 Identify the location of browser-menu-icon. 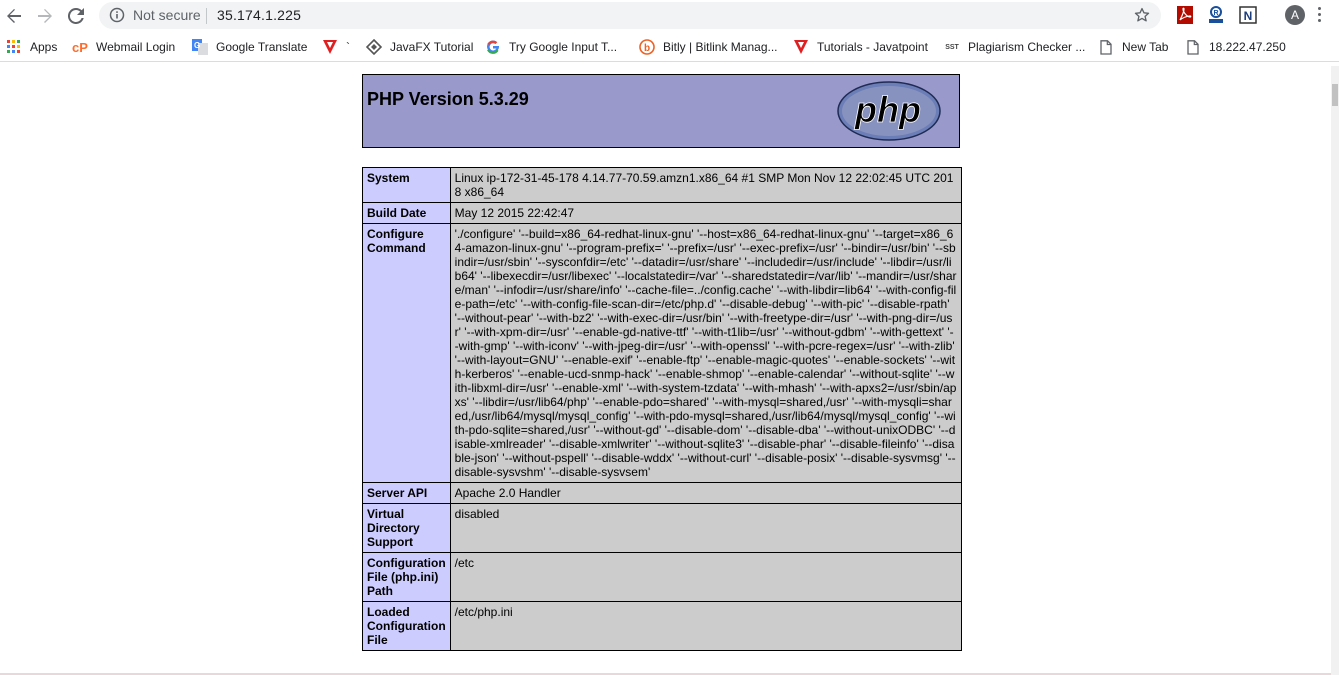
(1320, 16).